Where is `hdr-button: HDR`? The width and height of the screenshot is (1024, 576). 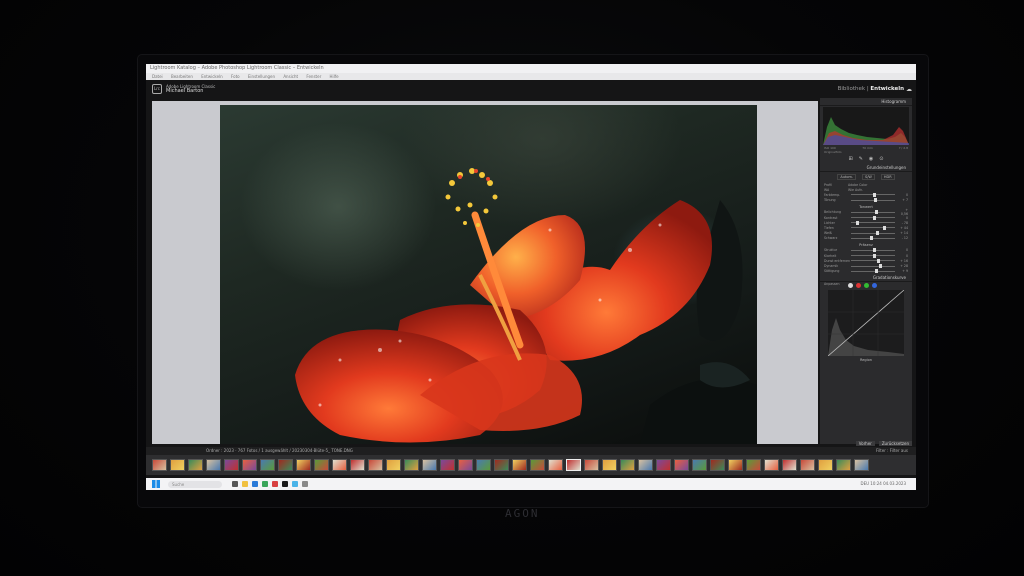 hdr-button: HDR is located at coordinates (887, 177).